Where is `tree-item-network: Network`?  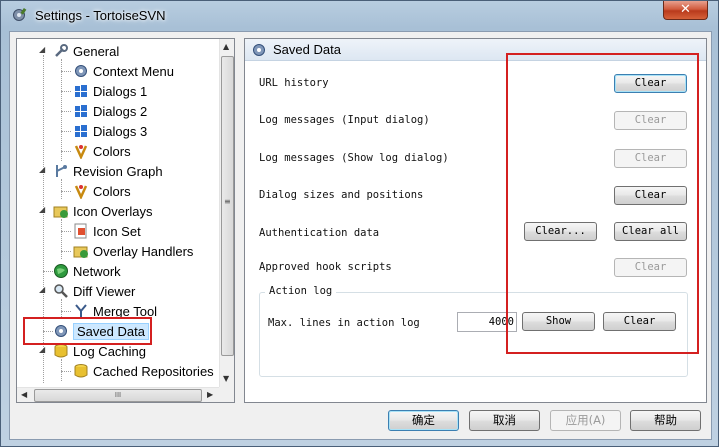
tree-item-network: Network is located at coordinates (87, 271).